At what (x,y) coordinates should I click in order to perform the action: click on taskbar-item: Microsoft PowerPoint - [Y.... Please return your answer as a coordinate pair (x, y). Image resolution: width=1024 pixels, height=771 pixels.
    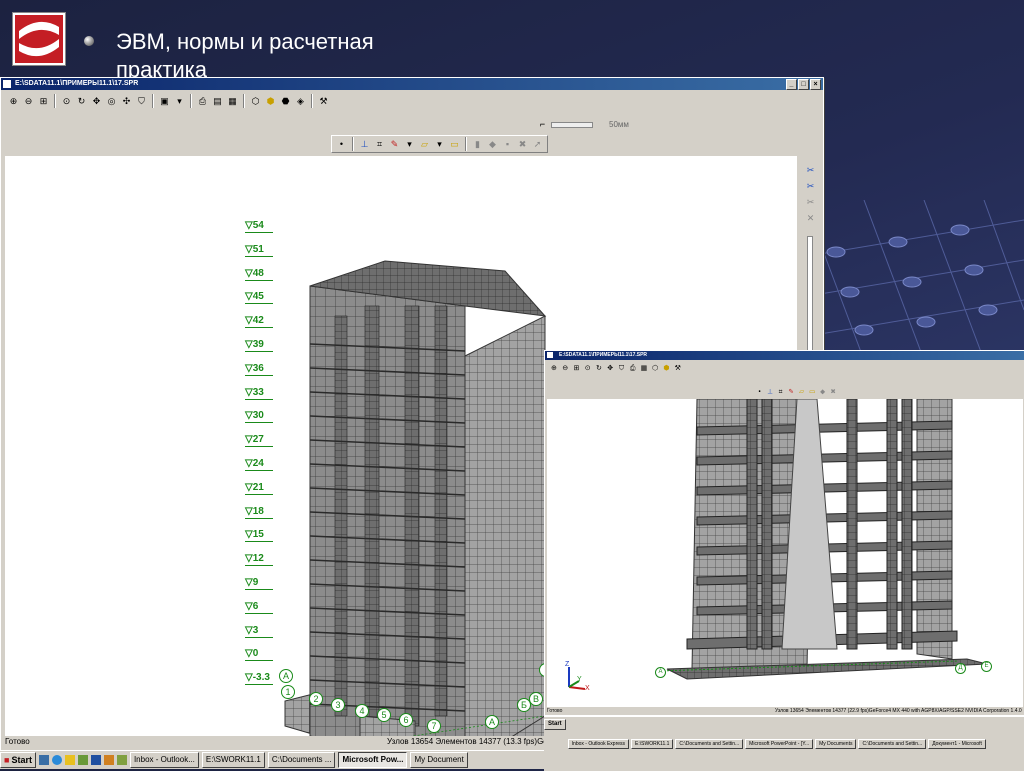
    Looking at the image, I should click on (779, 744).